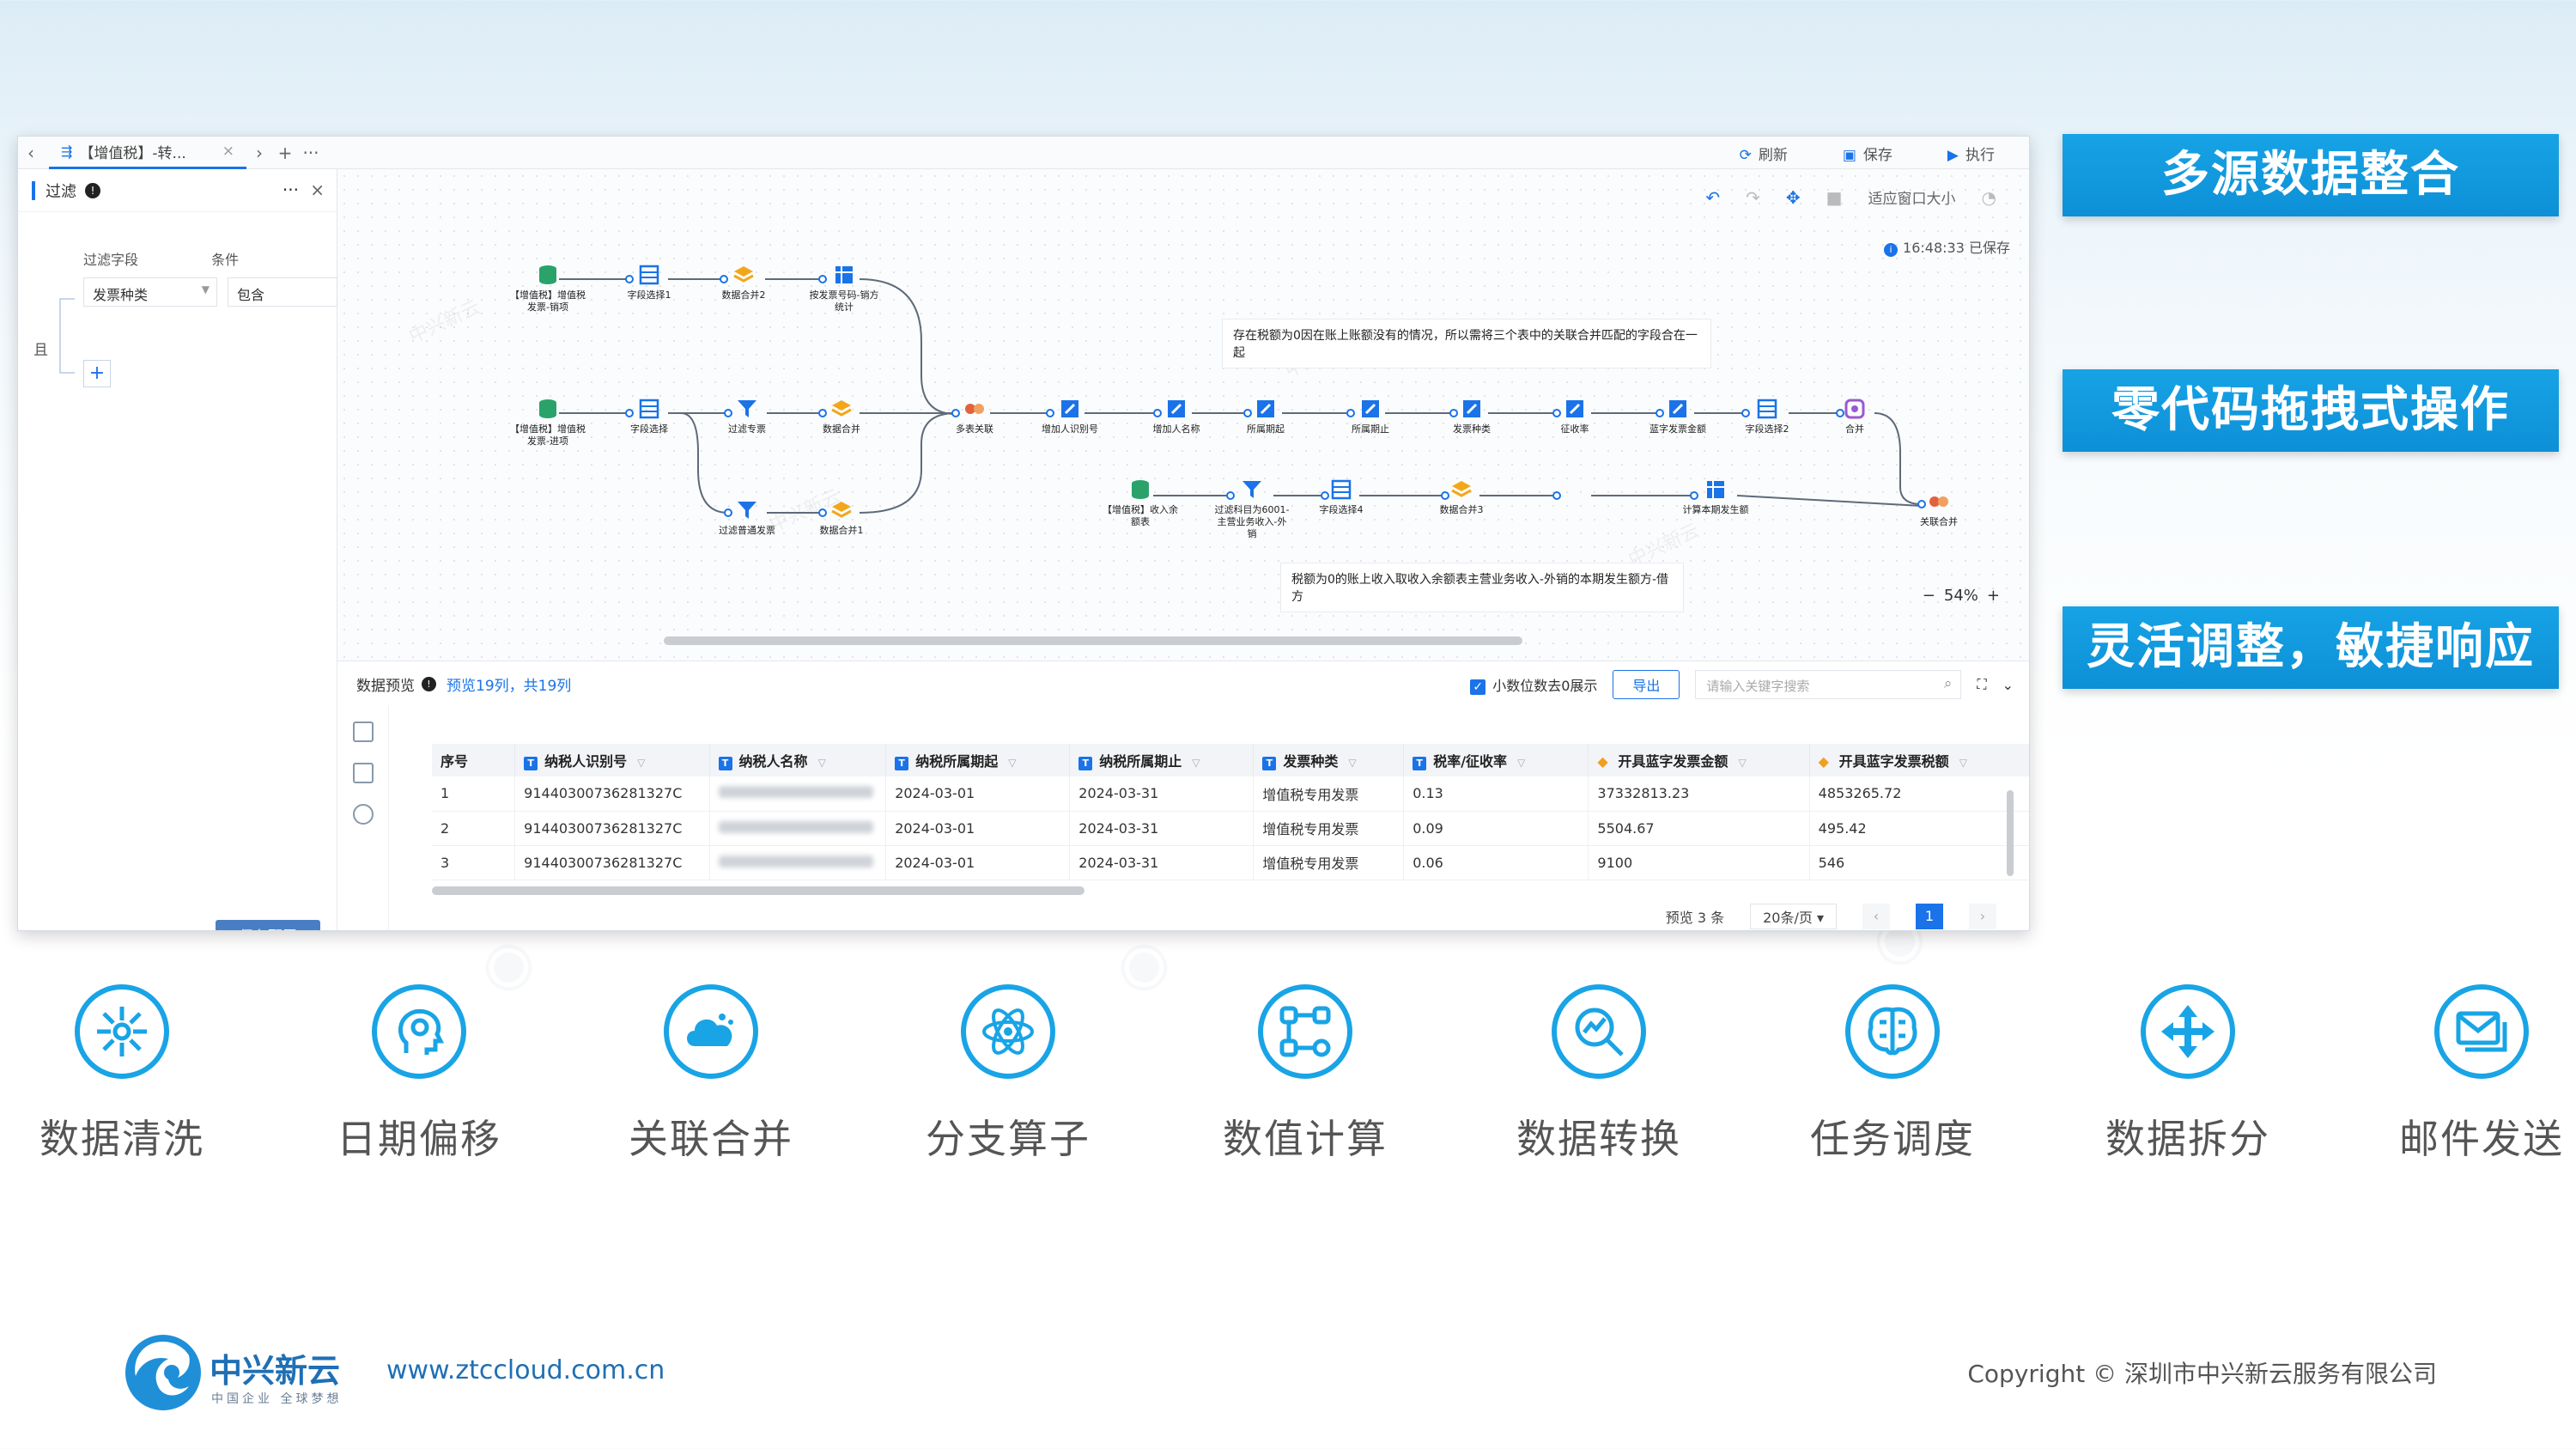  What do you see at coordinates (1371, 416) in the screenshot?
I see `workflow-node: 所属期止` at bounding box center [1371, 416].